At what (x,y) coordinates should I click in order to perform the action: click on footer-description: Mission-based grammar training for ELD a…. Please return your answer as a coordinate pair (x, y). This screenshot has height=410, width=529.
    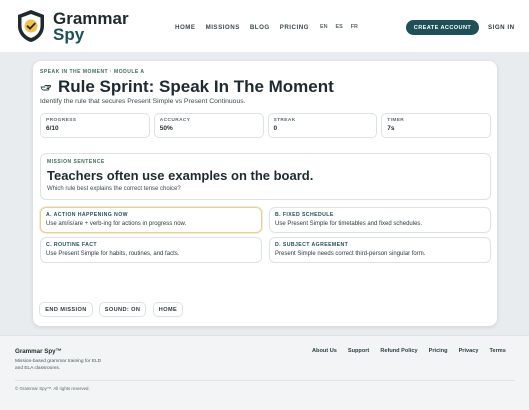
    Looking at the image, I should click on (58, 365).